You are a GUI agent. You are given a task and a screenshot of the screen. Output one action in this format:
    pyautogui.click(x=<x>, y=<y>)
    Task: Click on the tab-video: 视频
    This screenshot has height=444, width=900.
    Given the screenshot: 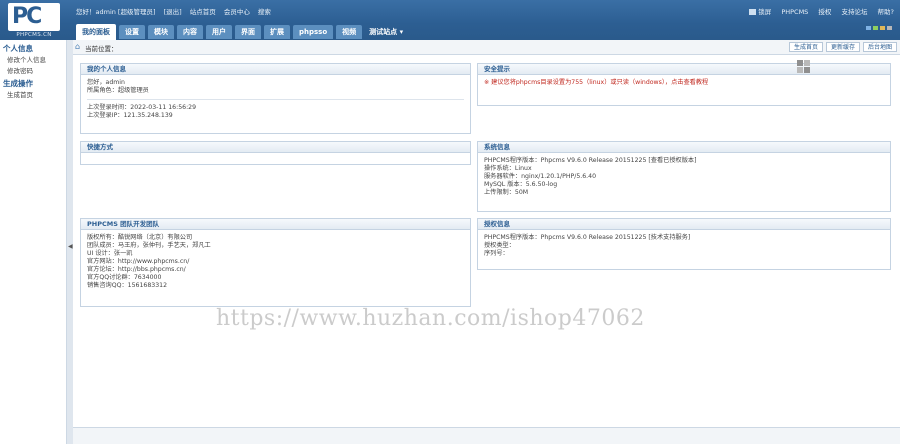 What is the action you would take?
    pyautogui.click(x=349, y=32)
    